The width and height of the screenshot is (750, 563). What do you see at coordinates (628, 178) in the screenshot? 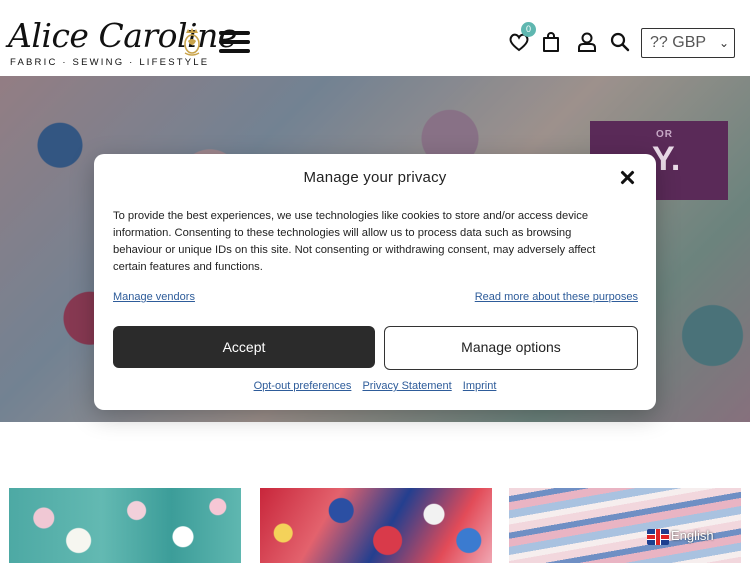
I see `close-icon` at bounding box center [628, 178].